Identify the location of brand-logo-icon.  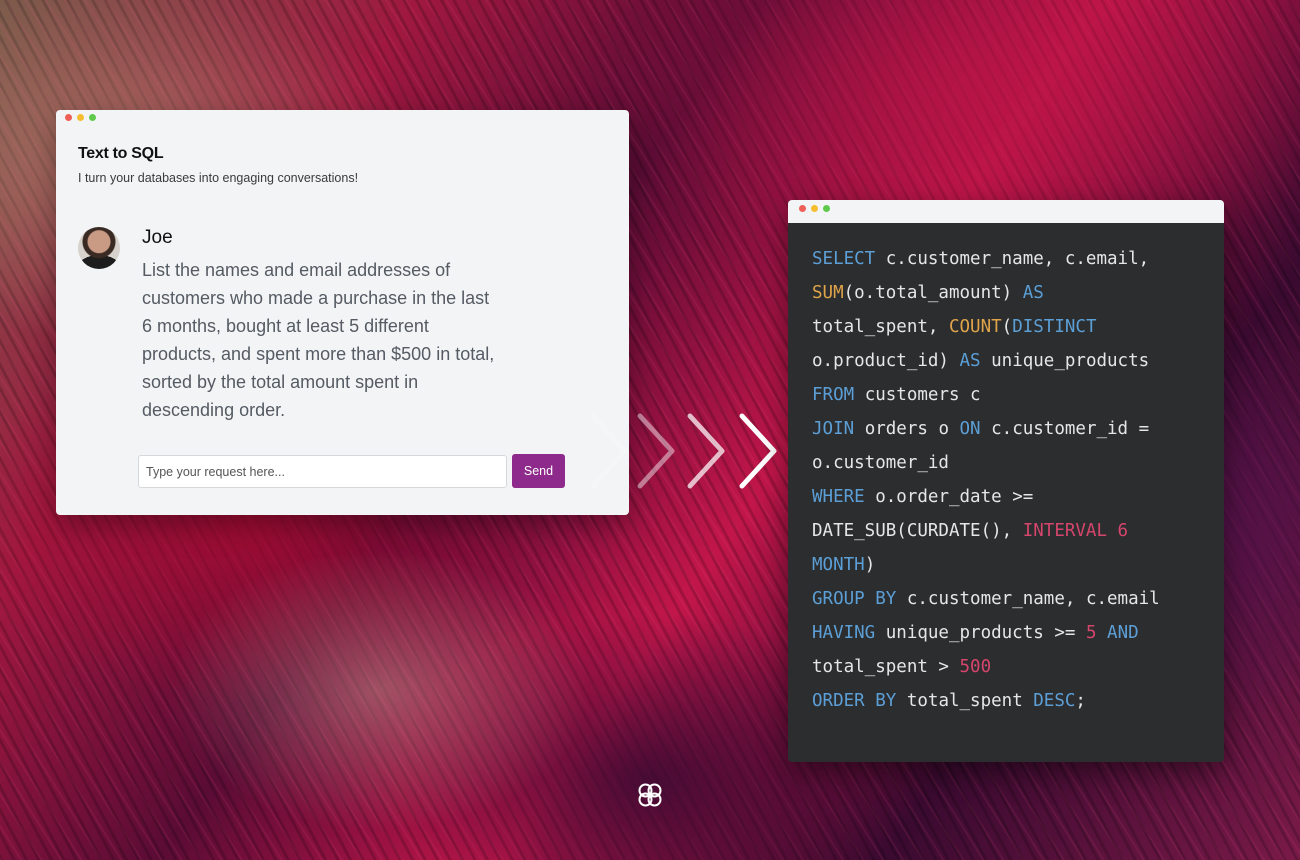
(650, 795).